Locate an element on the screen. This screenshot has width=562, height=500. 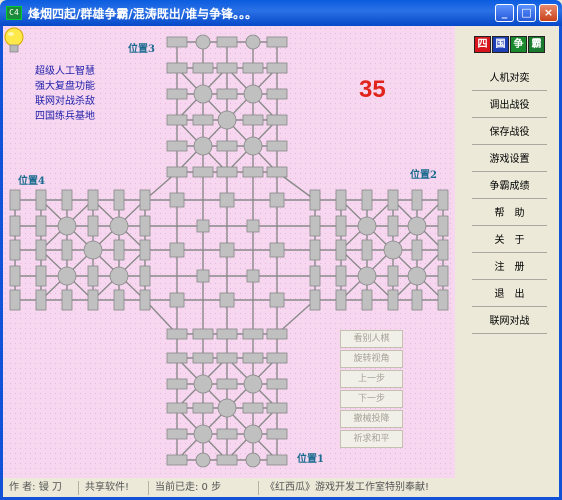
surrender-button: 撤械投降 is located at coordinates (371, 419).